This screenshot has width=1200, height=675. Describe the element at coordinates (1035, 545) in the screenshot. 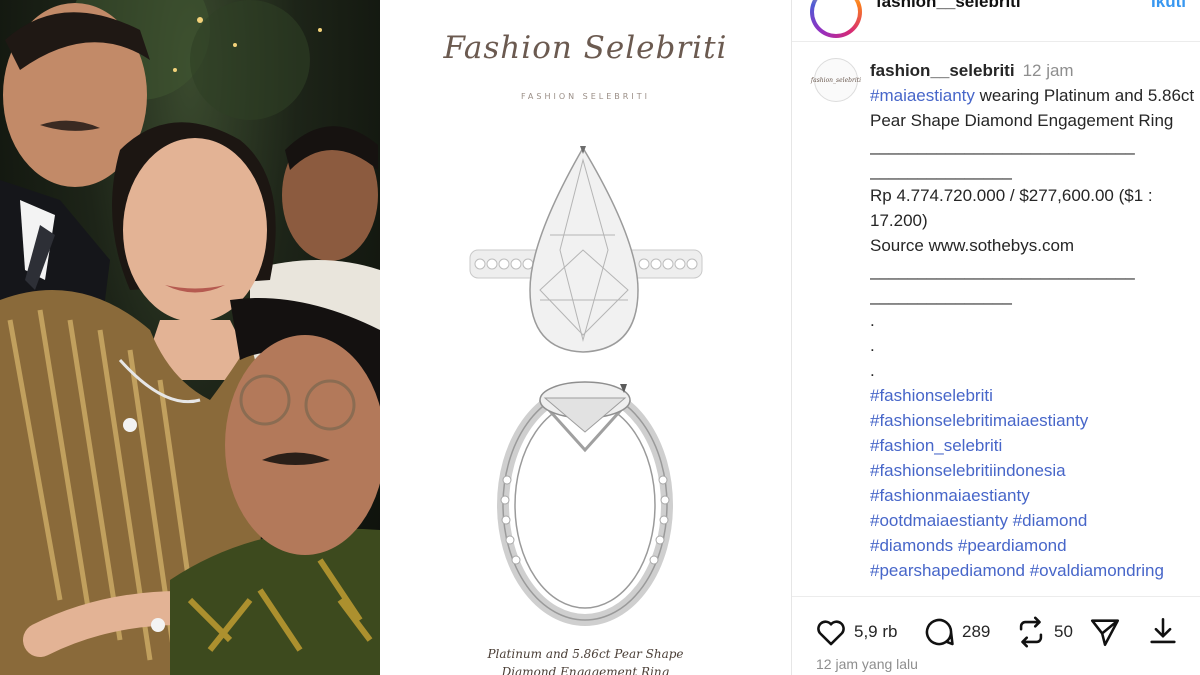

I see `hashtag-link: #diamonds #peardiamond` at that location.